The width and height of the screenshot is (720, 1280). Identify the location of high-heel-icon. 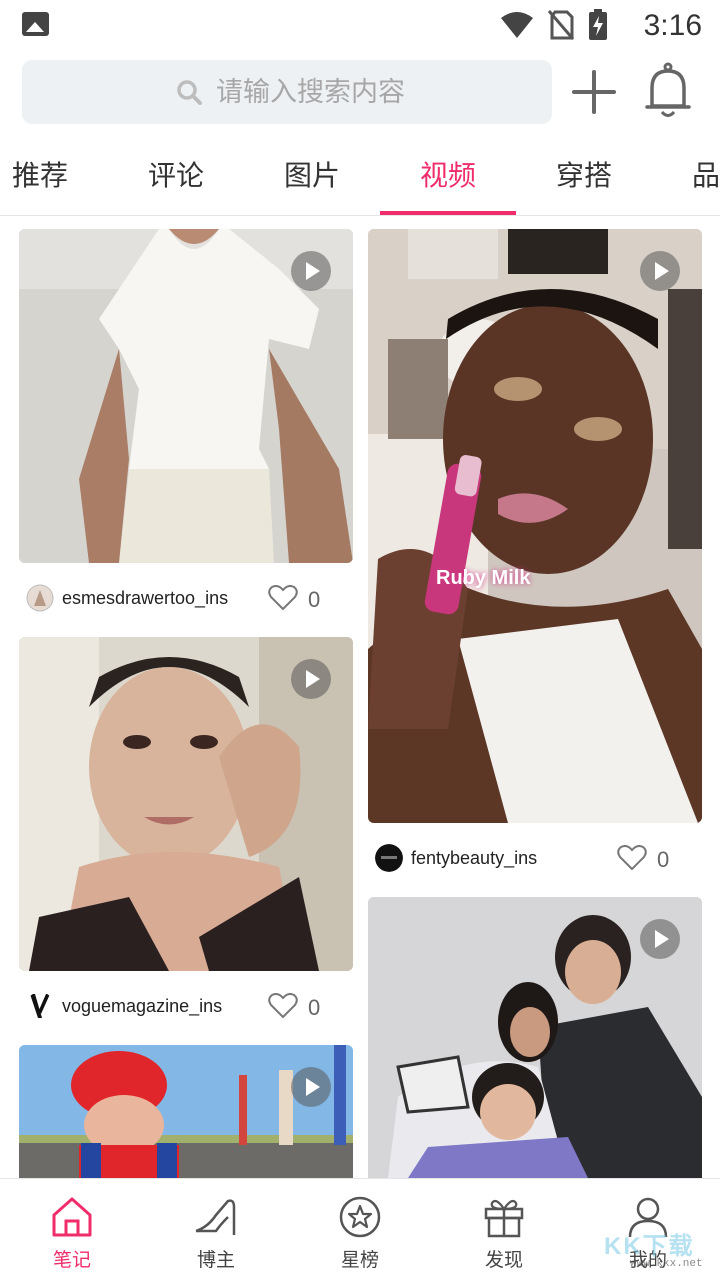
(215, 1217).